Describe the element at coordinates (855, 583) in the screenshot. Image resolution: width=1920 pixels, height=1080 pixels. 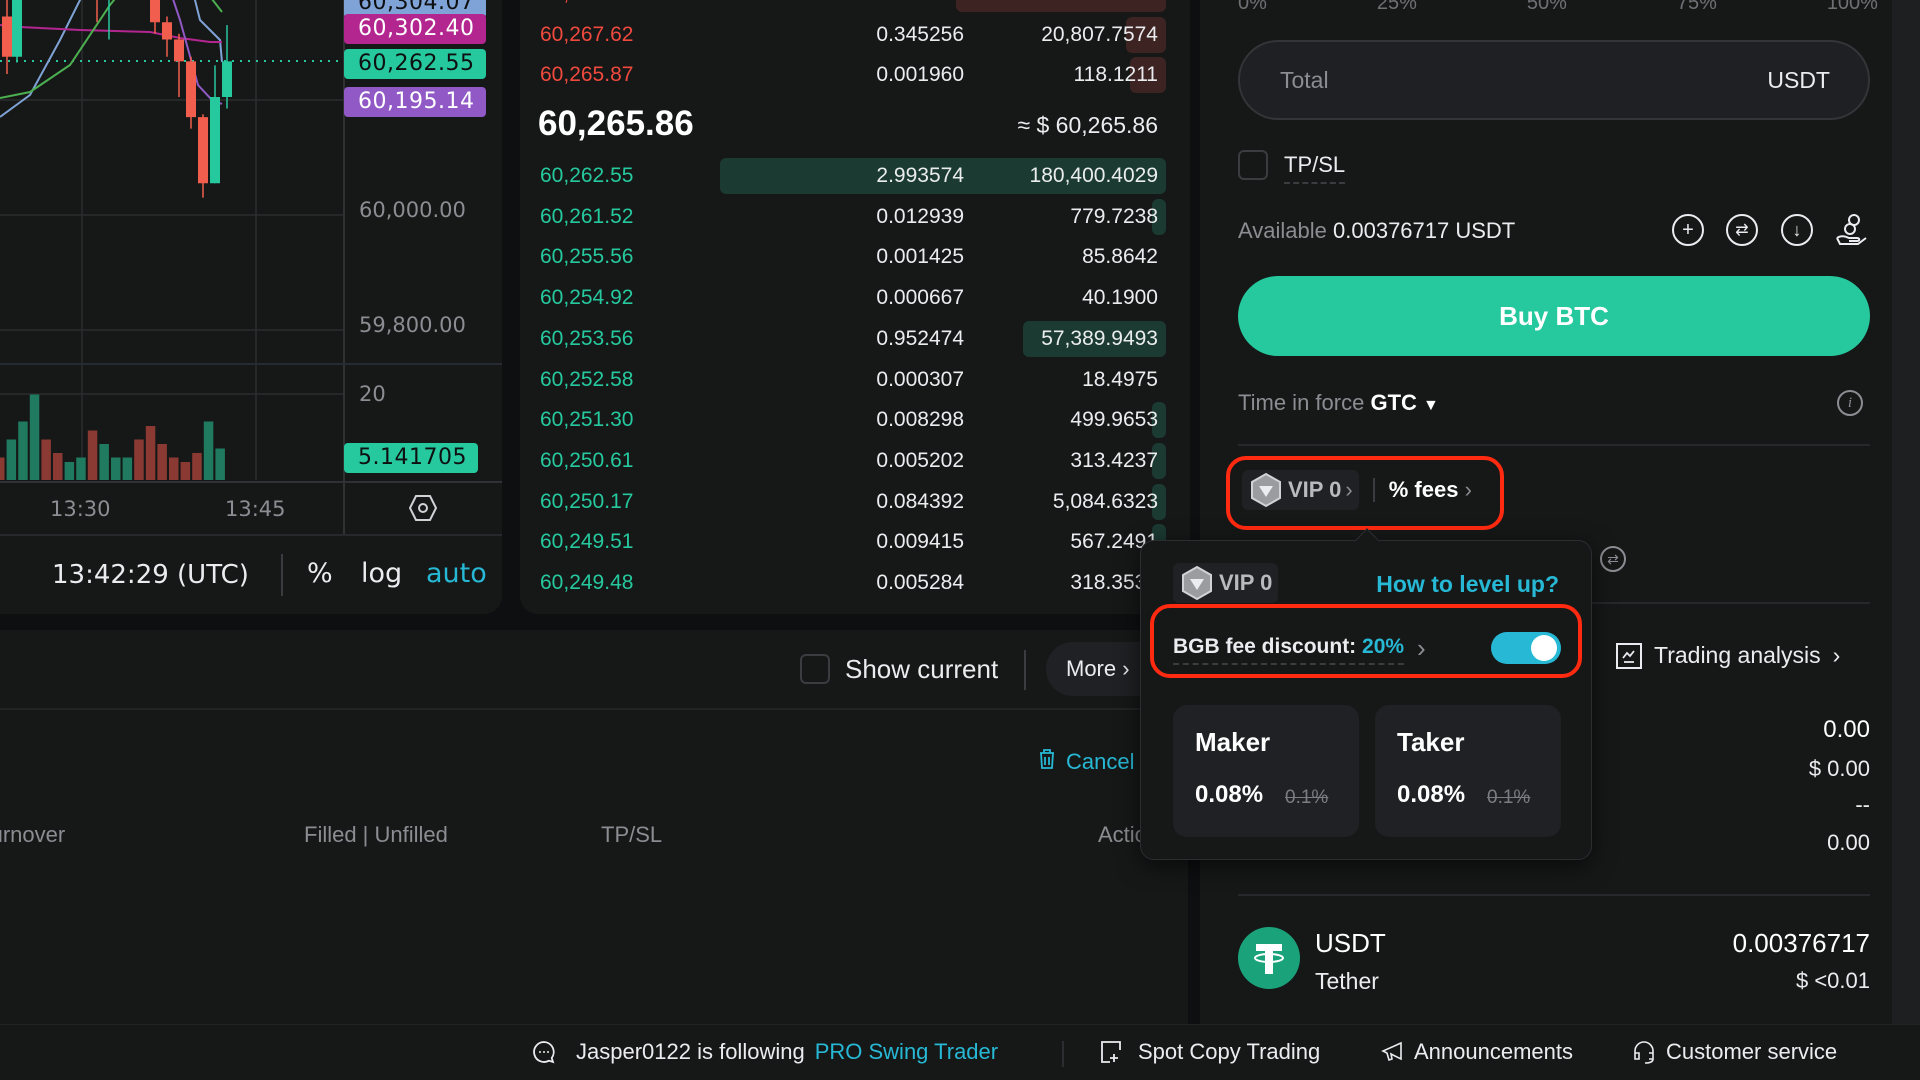
I see `bid-row: 60,249.48 0.005284 318.3539` at that location.